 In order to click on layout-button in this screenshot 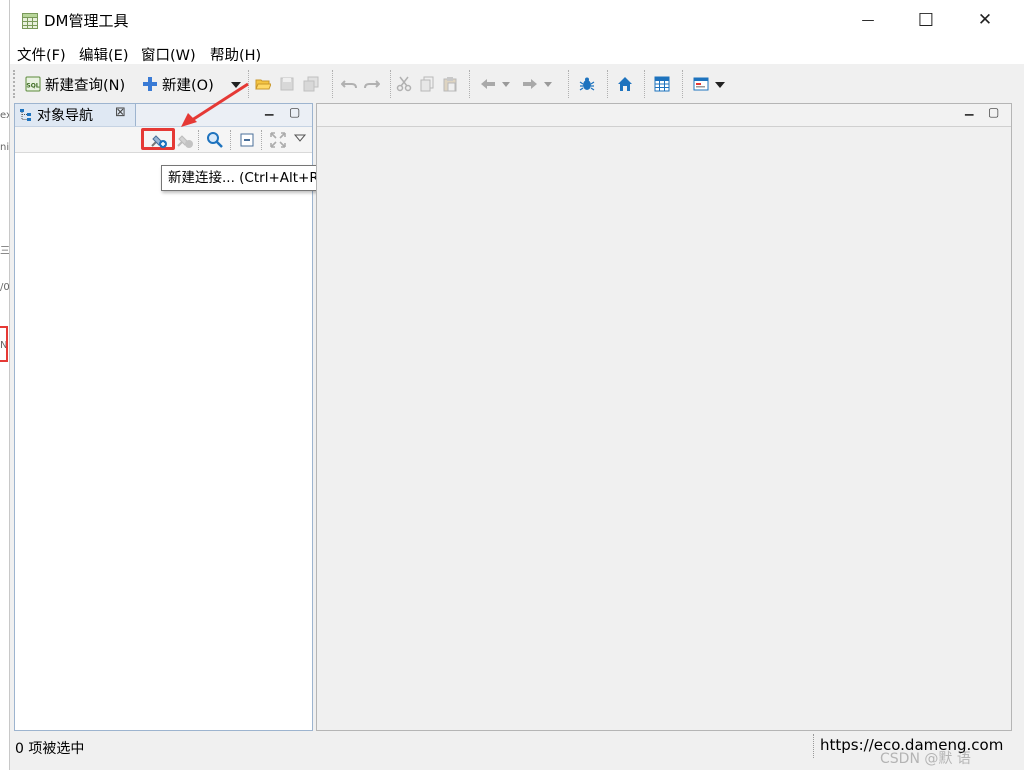, I will do `click(701, 84)`.